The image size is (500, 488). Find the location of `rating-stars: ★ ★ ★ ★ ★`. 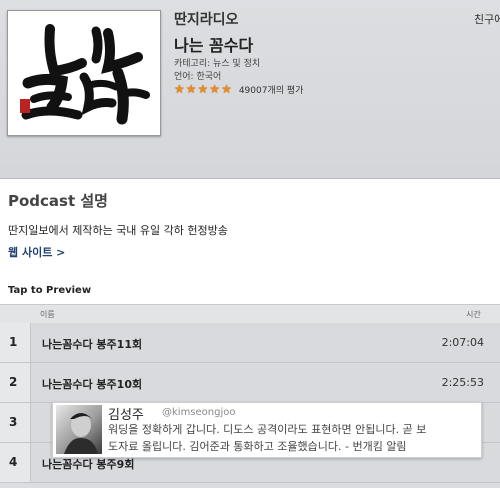

rating-stars: ★ ★ ★ ★ ★ is located at coordinates (203, 89).